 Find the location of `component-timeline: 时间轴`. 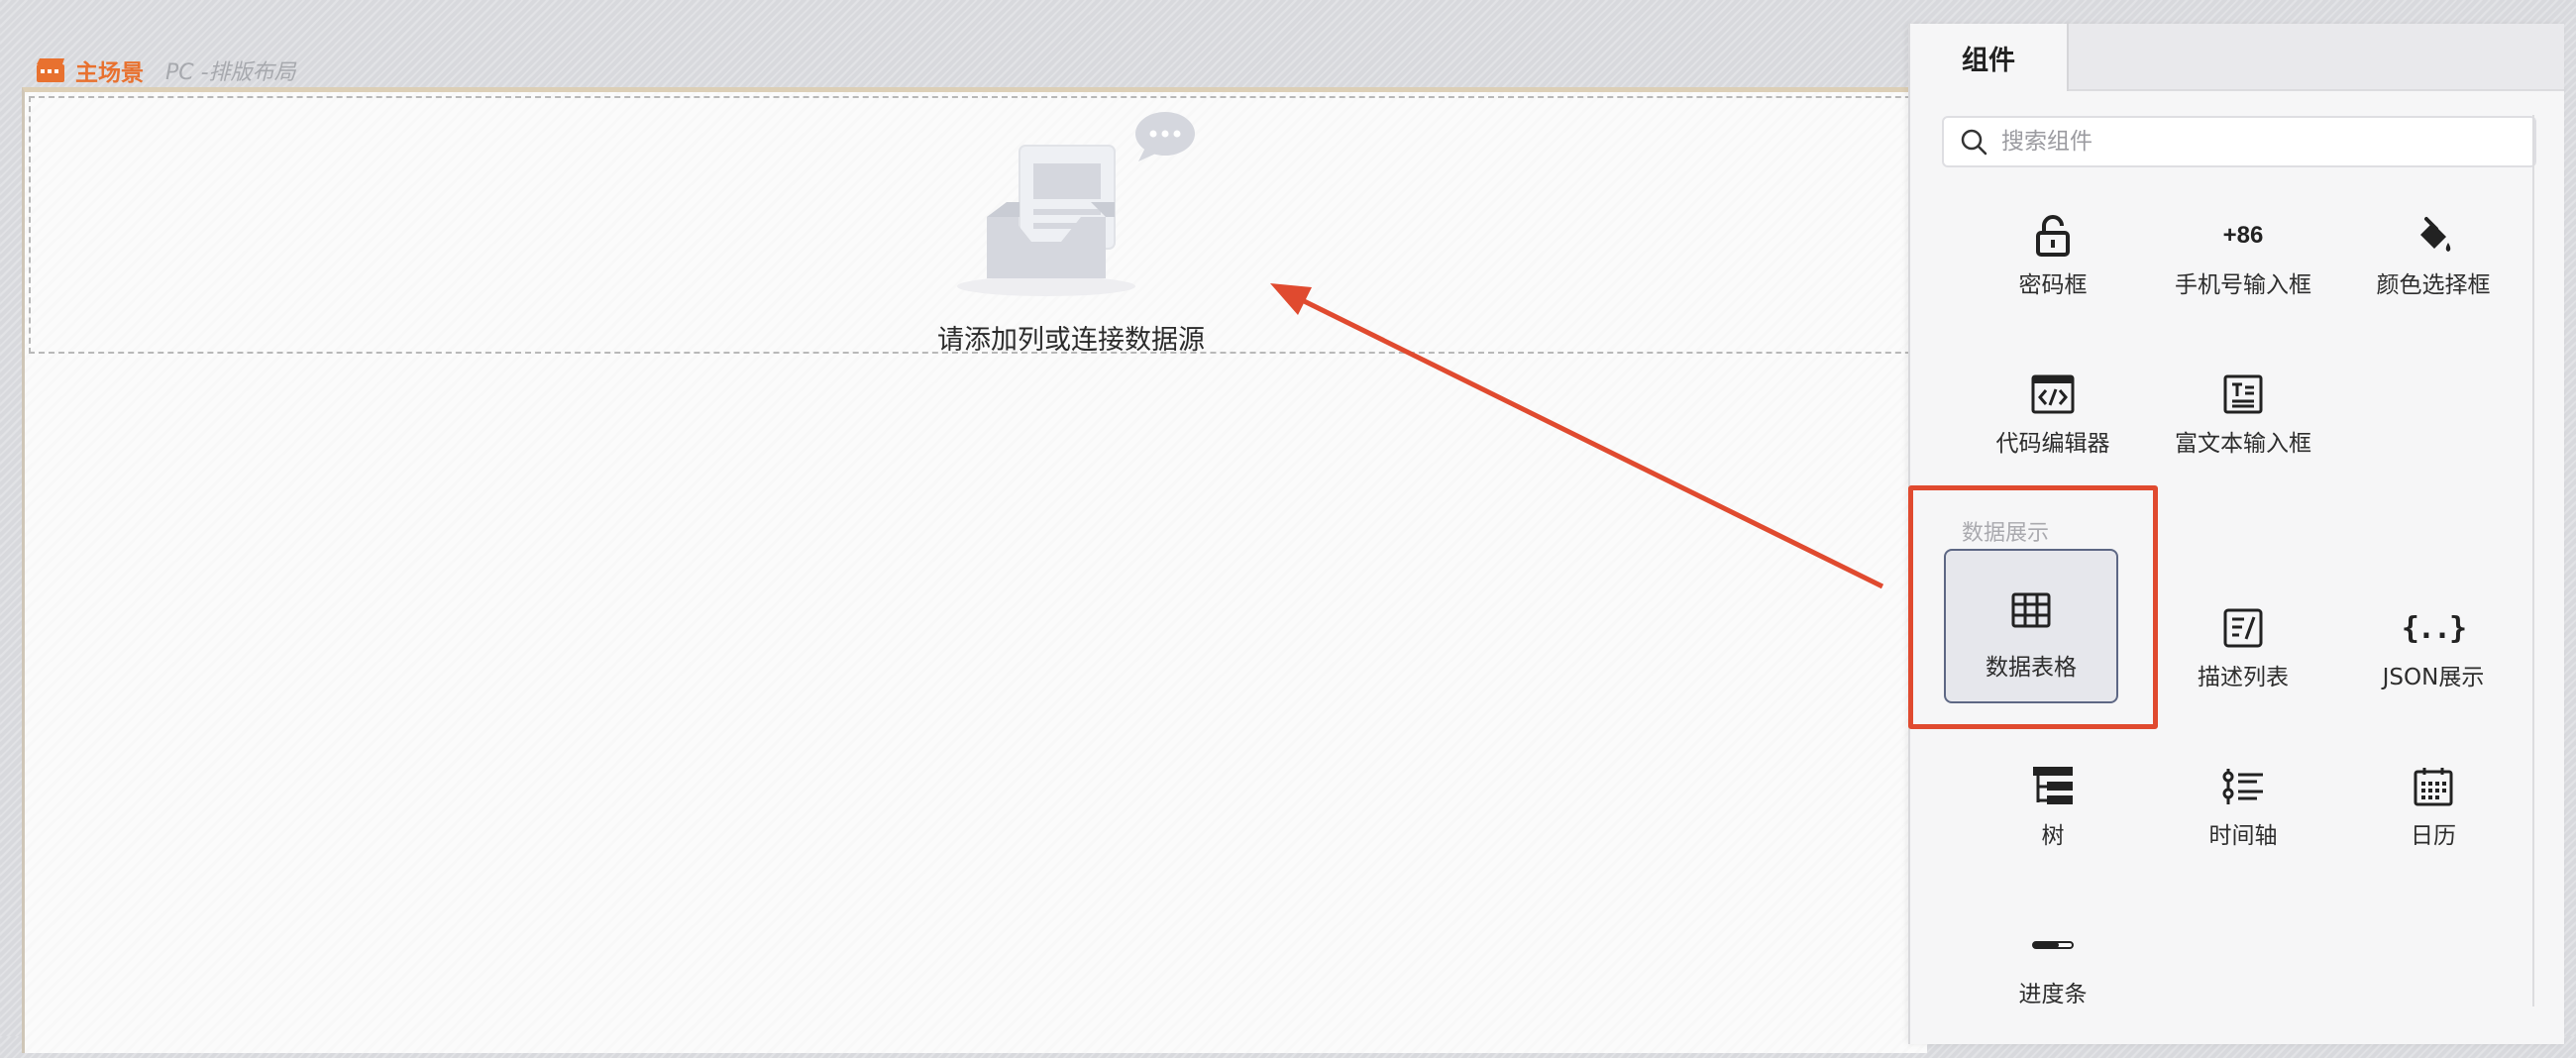

component-timeline: 时间轴 is located at coordinates (2243, 822).